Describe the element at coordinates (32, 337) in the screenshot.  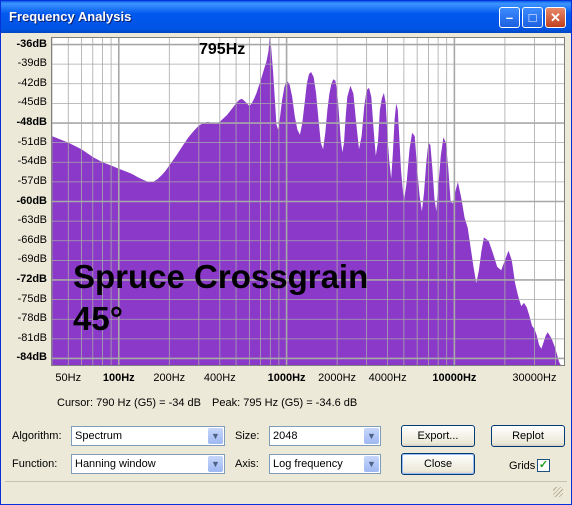
I see `y-tick-label: -81dB` at that location.